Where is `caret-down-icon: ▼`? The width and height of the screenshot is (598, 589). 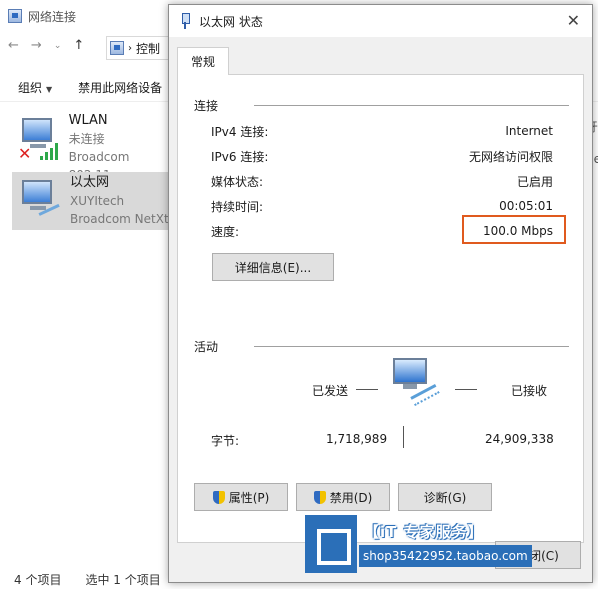 caret-down-icon: ▼ is located at coordinates (49, 89).